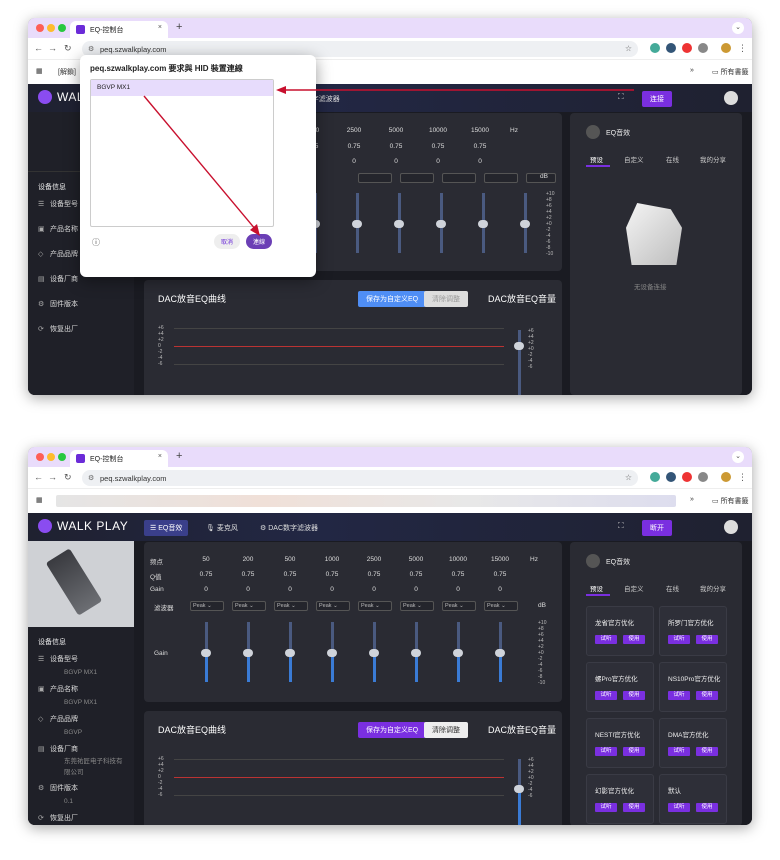 The image size is (780, 860). Describe the element at coordinates (332, 559) in the screenshot. I see `freq-value: 1000` at that location.